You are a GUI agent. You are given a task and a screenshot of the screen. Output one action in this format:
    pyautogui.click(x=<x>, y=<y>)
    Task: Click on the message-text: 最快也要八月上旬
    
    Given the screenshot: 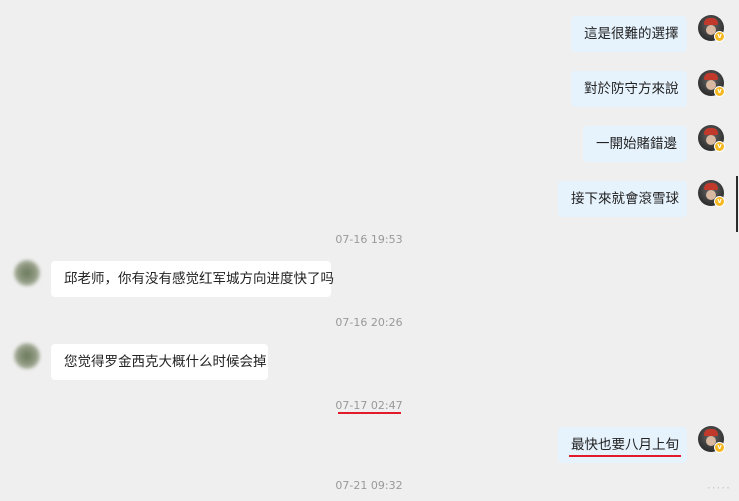 What is the action you would take?
    pyautogui.click(x=625, y=445)
    